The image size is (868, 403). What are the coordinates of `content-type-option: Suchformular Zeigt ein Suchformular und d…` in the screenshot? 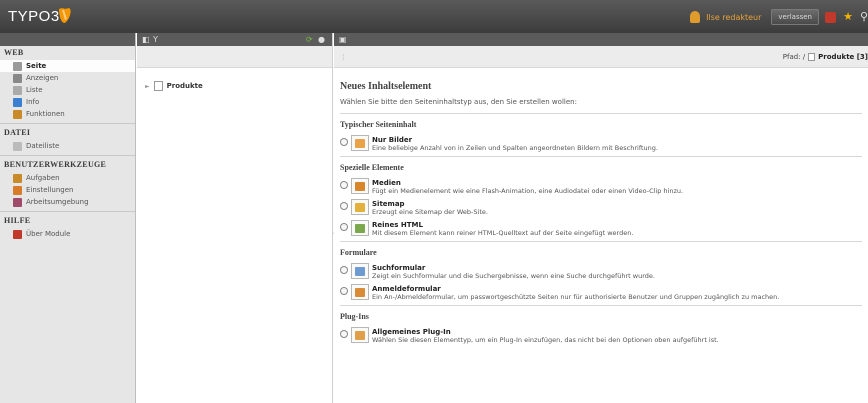 It's located at (601, 271).